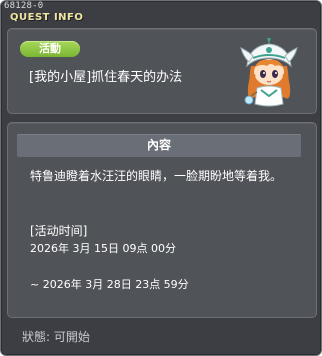  I want to click on quest-id: 68128-0, so click(24, 6).